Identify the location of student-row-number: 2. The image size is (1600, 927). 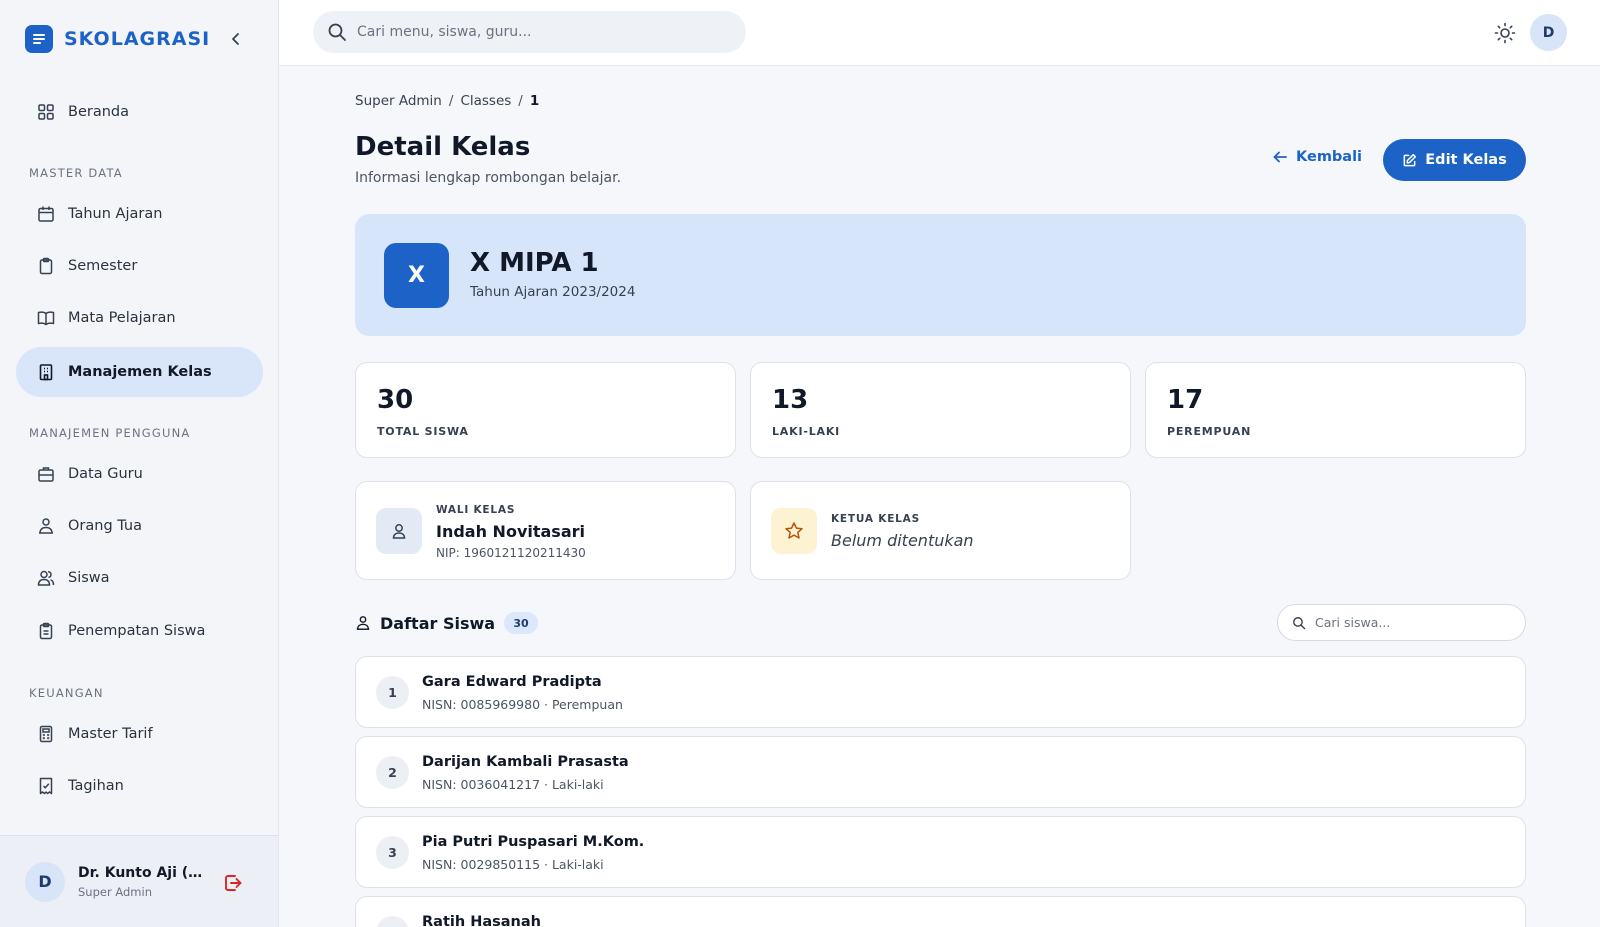
(392, 772).